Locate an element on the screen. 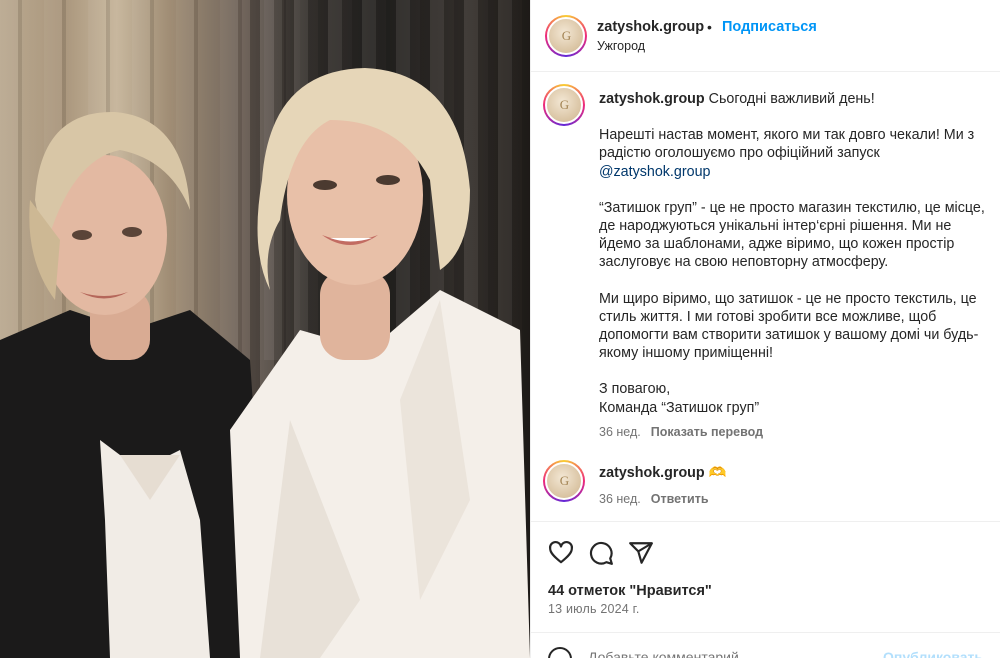  comment-meta: 36 нед. Ответить is located at coordinates (654, 499).